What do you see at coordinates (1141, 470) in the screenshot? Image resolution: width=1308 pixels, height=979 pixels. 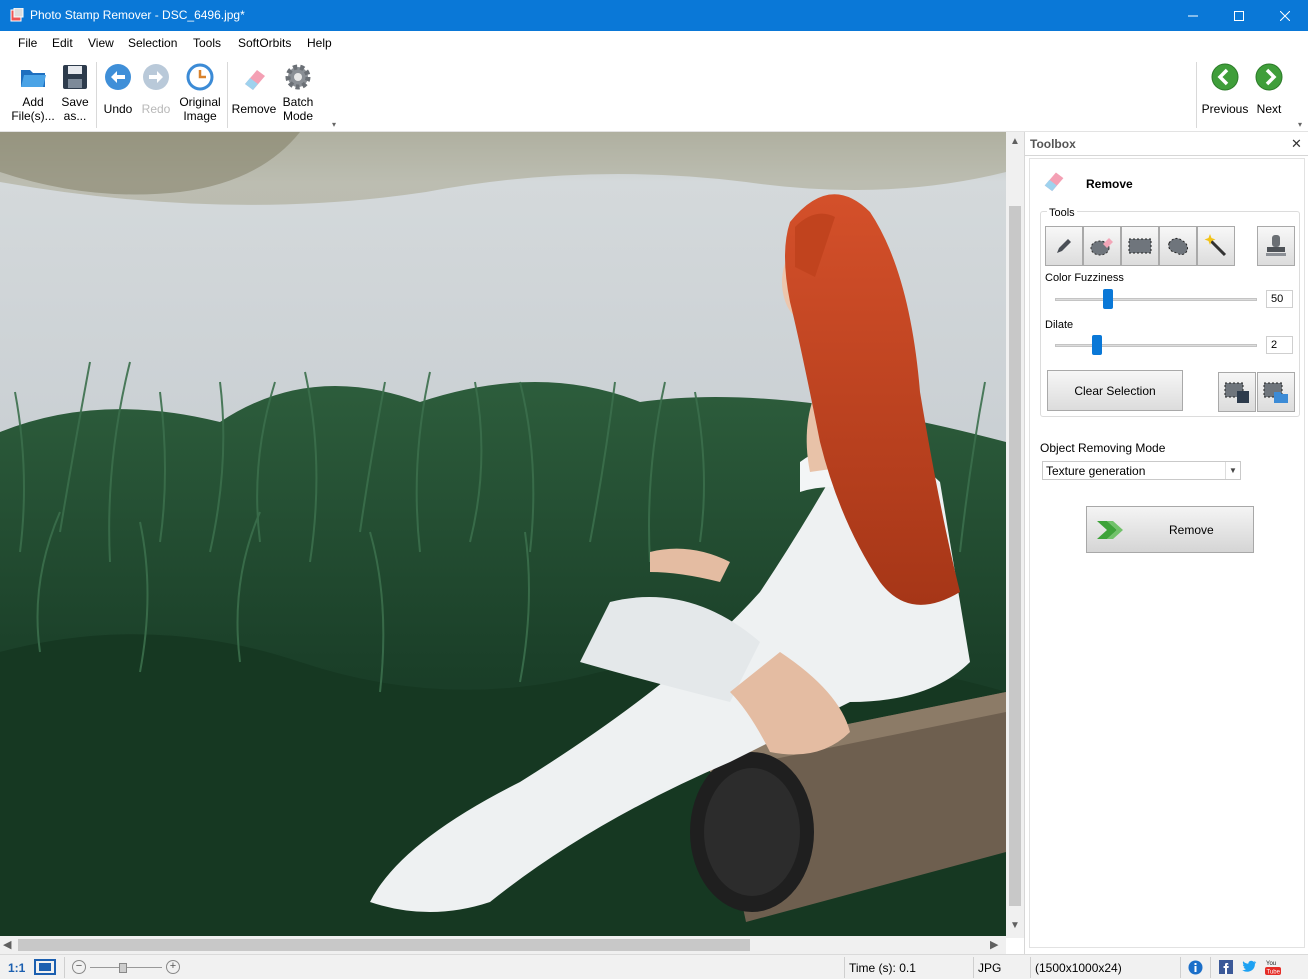 I see `object-removing-mode-select: Texture generation ▼` at bounding box center [1141, 470].